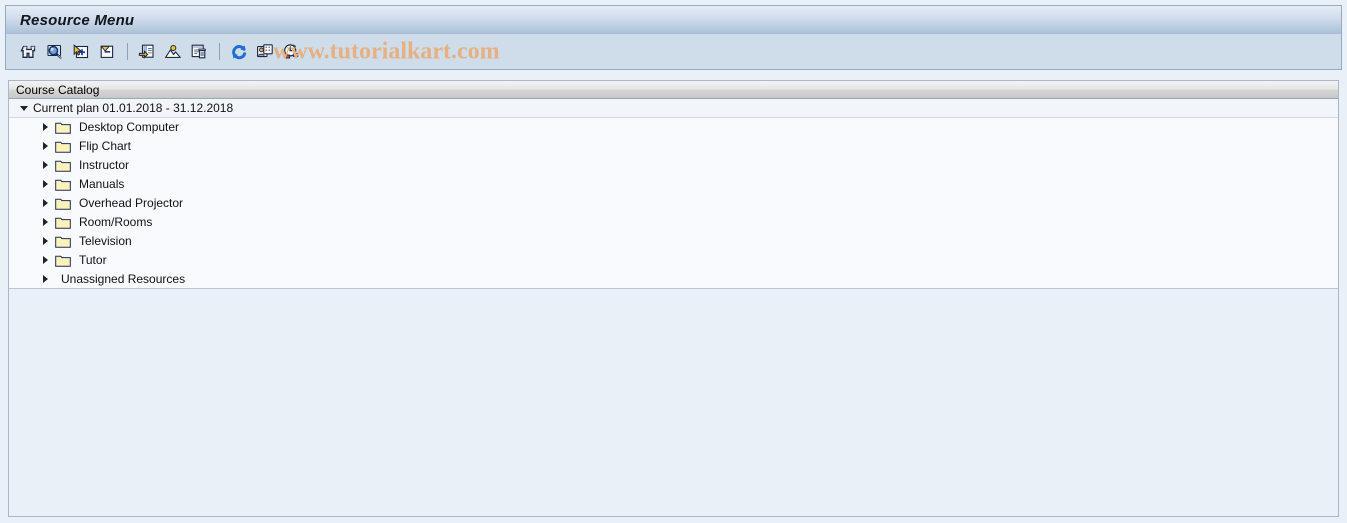  I want to click on tree-row-label: Room/Rooms, so click(116, 222).